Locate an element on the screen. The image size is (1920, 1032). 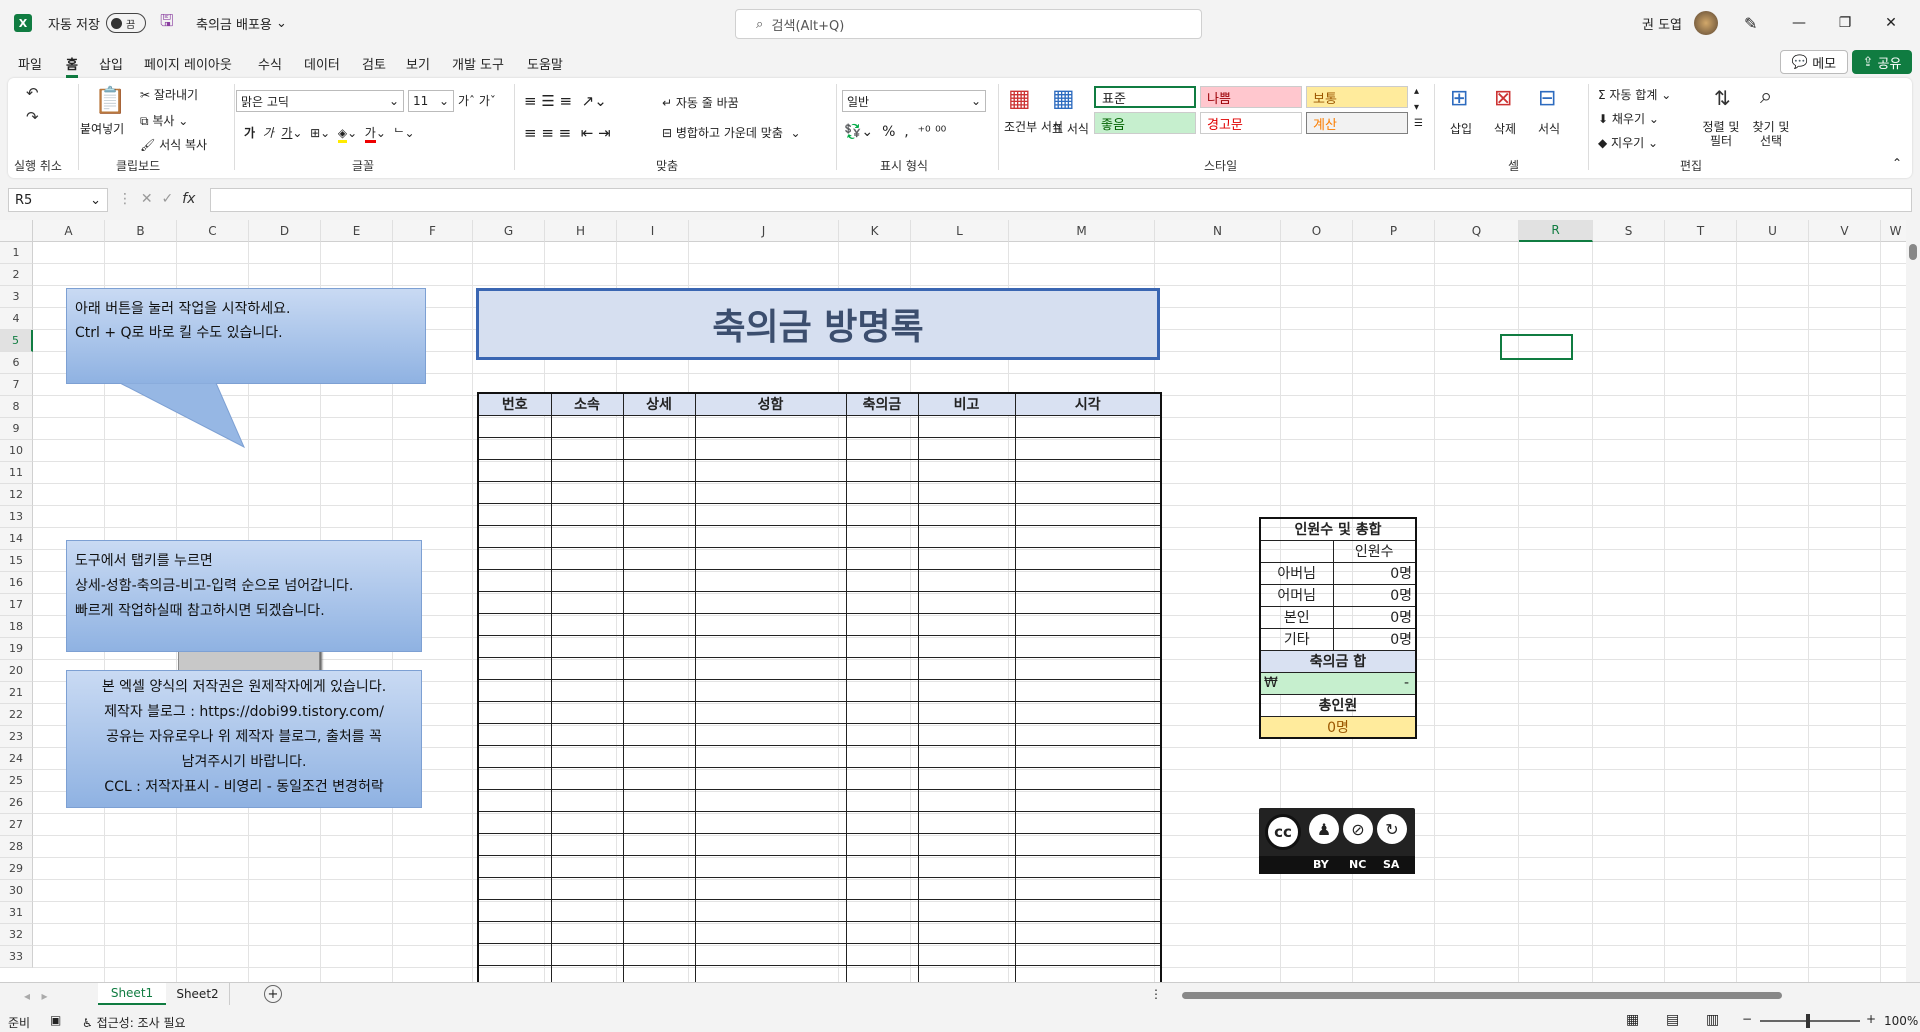
row-header: 10 is located at coordinates (16, 451).